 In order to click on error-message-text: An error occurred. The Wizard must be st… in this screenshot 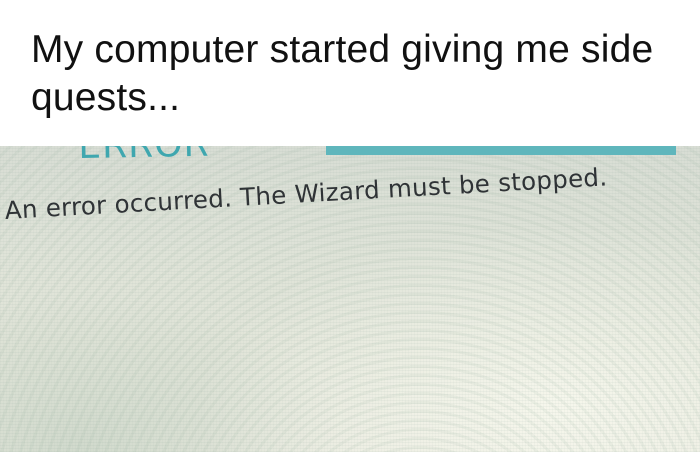, I will do `click(306, 193)`.